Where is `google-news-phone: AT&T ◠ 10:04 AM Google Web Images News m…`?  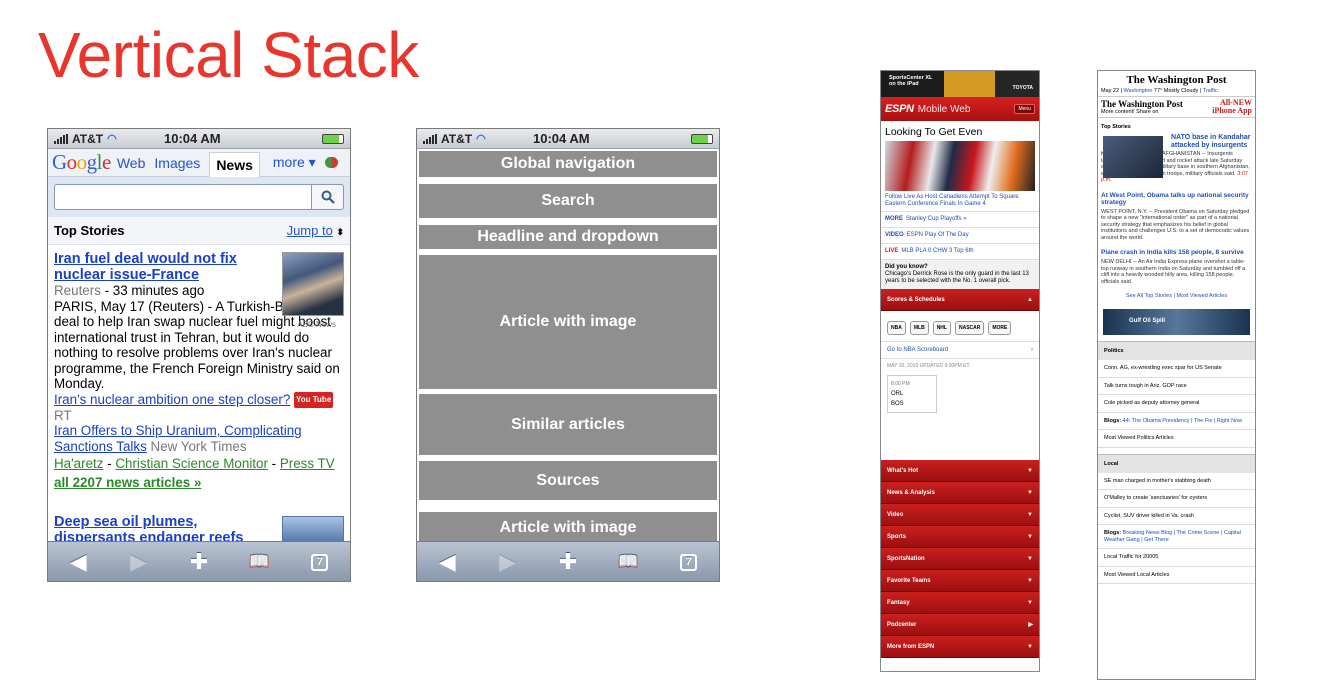
google-news-phone: AT&T ◠ 10:04 AM Google Web Images News m… is located at coordinates (199, 355).